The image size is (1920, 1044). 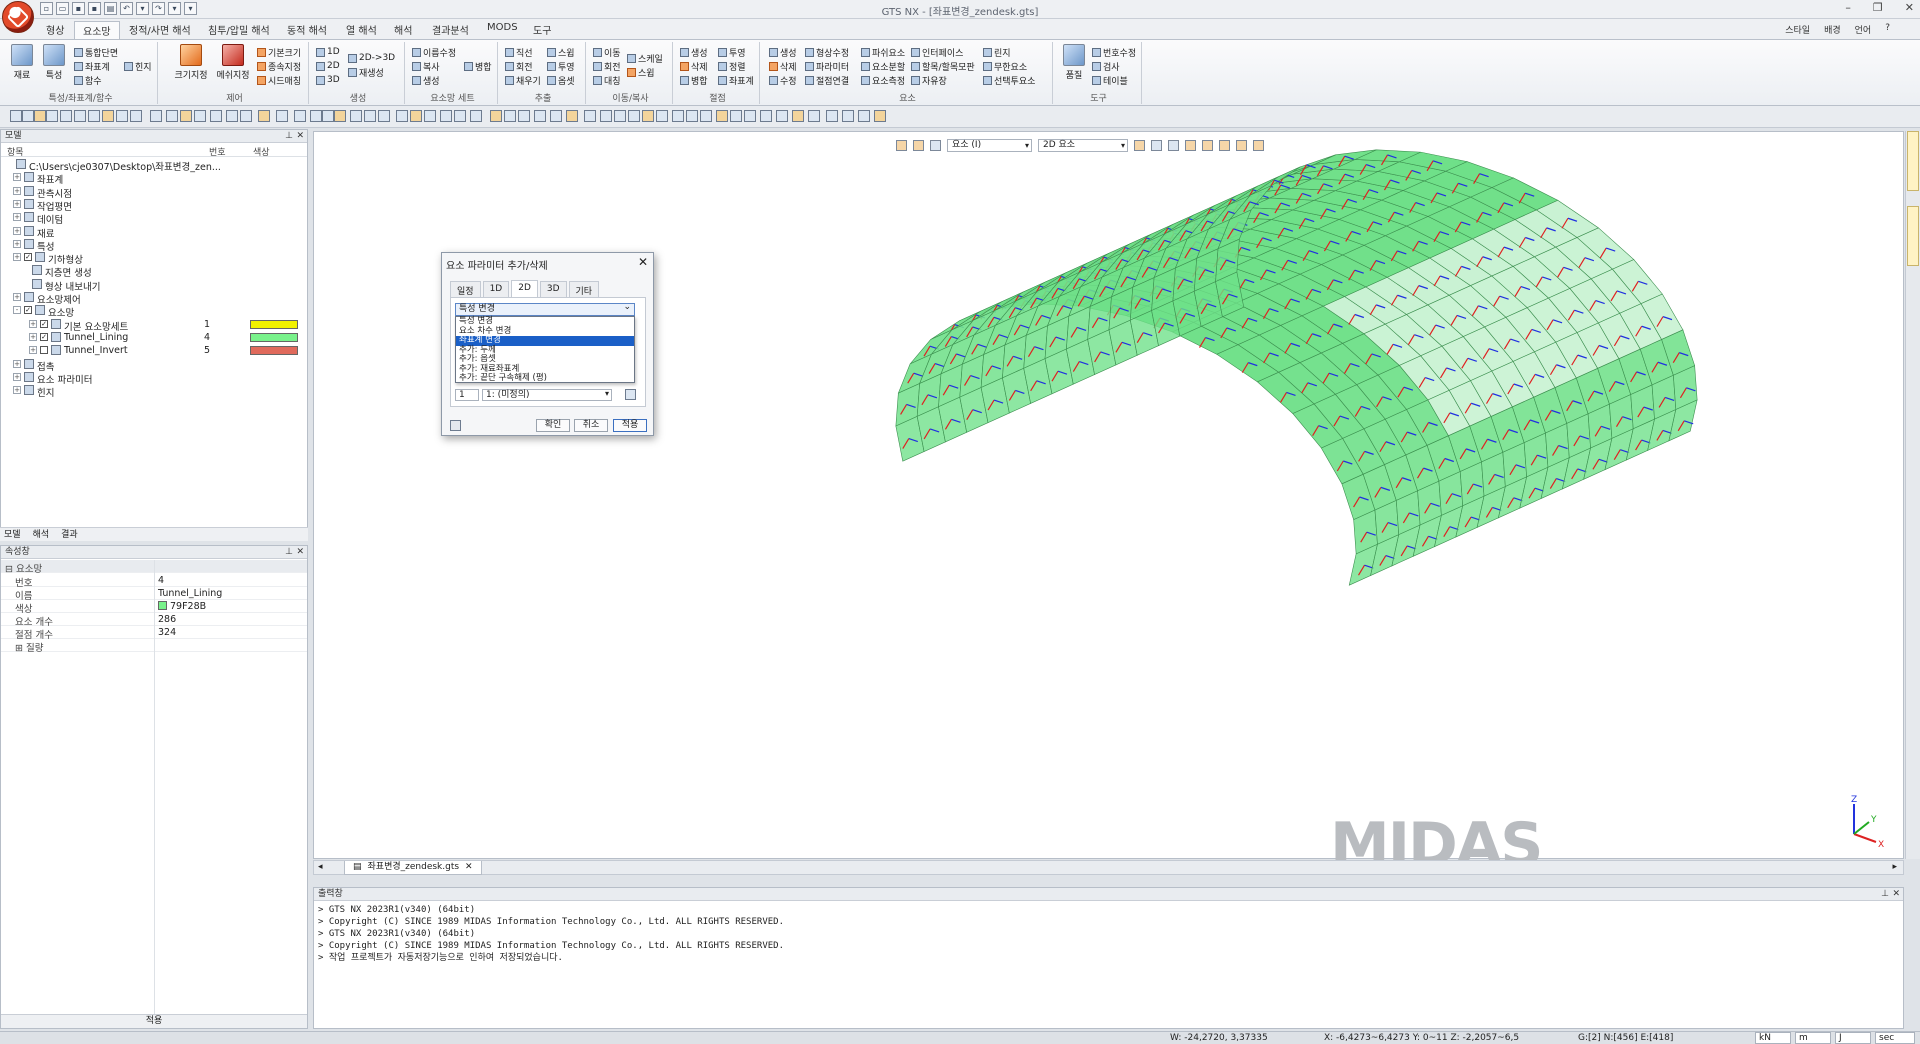 I want to click on hinge-button: 힌지, so click(x=138, y=66).